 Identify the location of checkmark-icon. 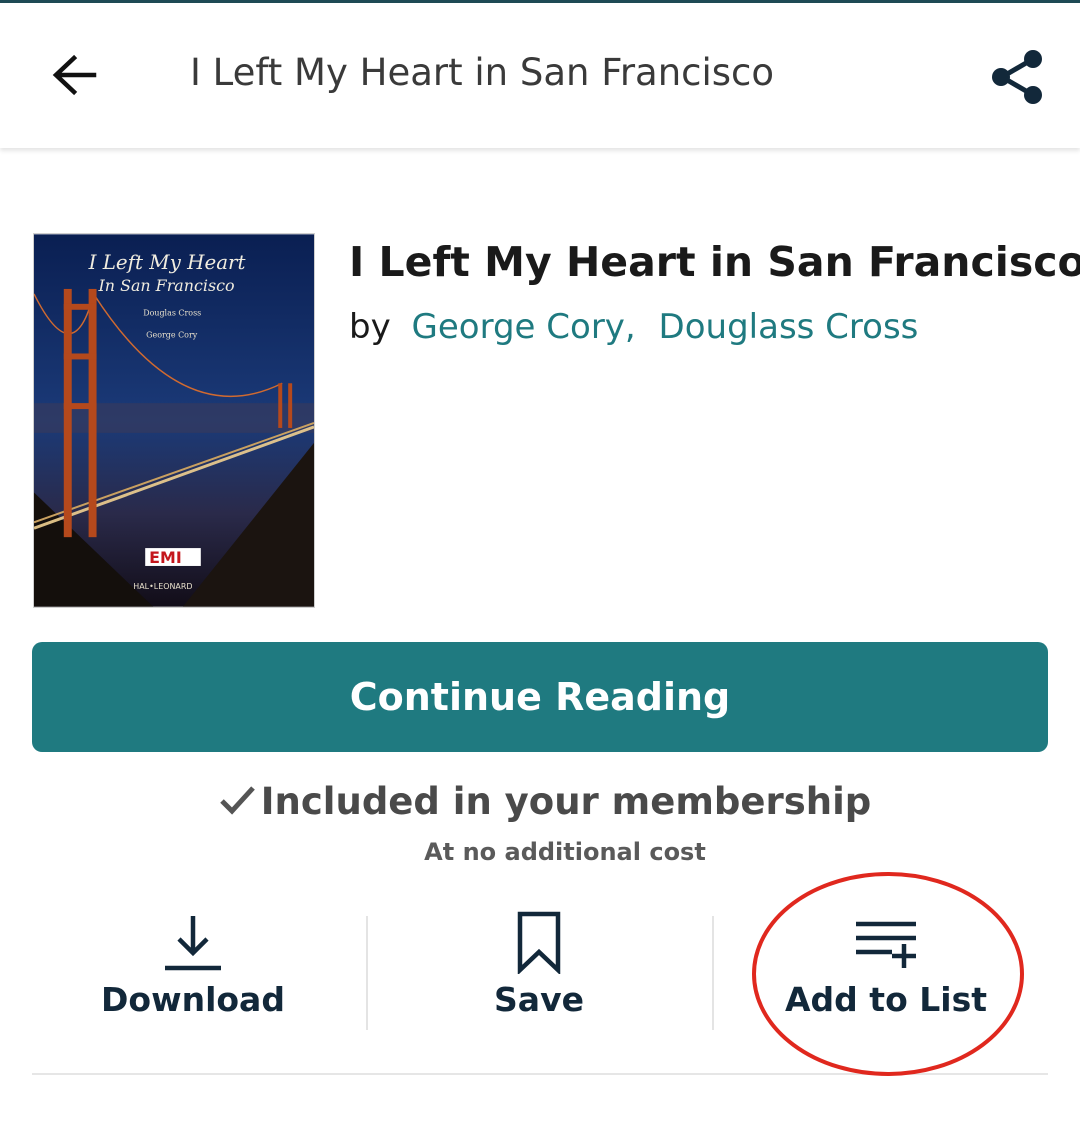
(237, 800).